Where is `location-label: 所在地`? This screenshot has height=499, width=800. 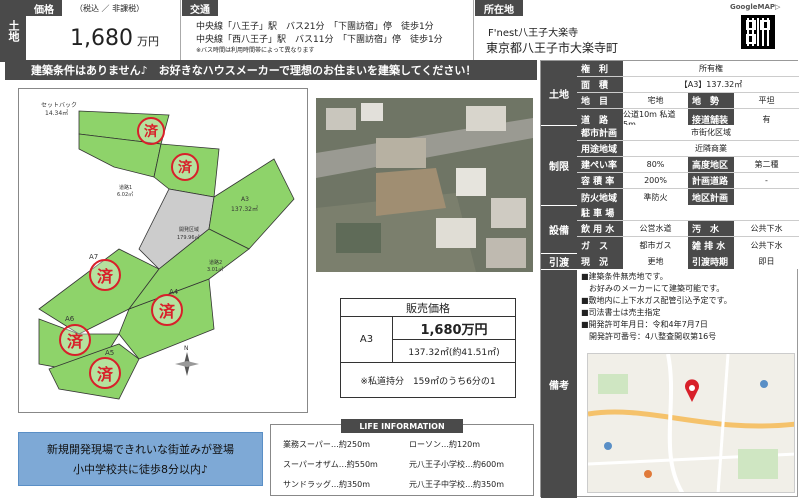 location-label: 所在地 is located at coordinates (499, 8).